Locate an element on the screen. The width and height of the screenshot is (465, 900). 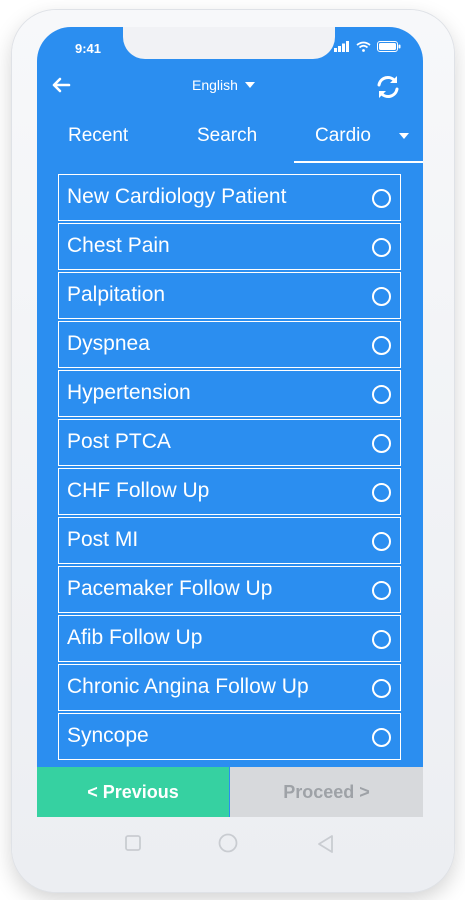
item-label: Palpitation is located at coordinates (116, 294).